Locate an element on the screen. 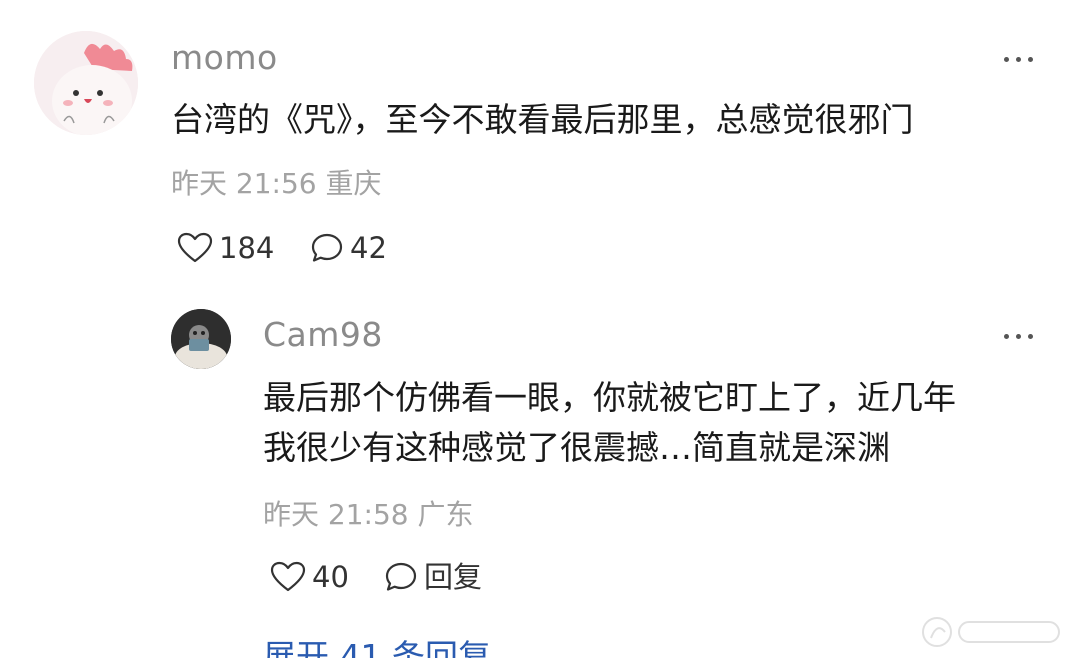 The height and width of the screenshot is (658, 1083). reply-button: 回复 is located at coordinates (433, 577).